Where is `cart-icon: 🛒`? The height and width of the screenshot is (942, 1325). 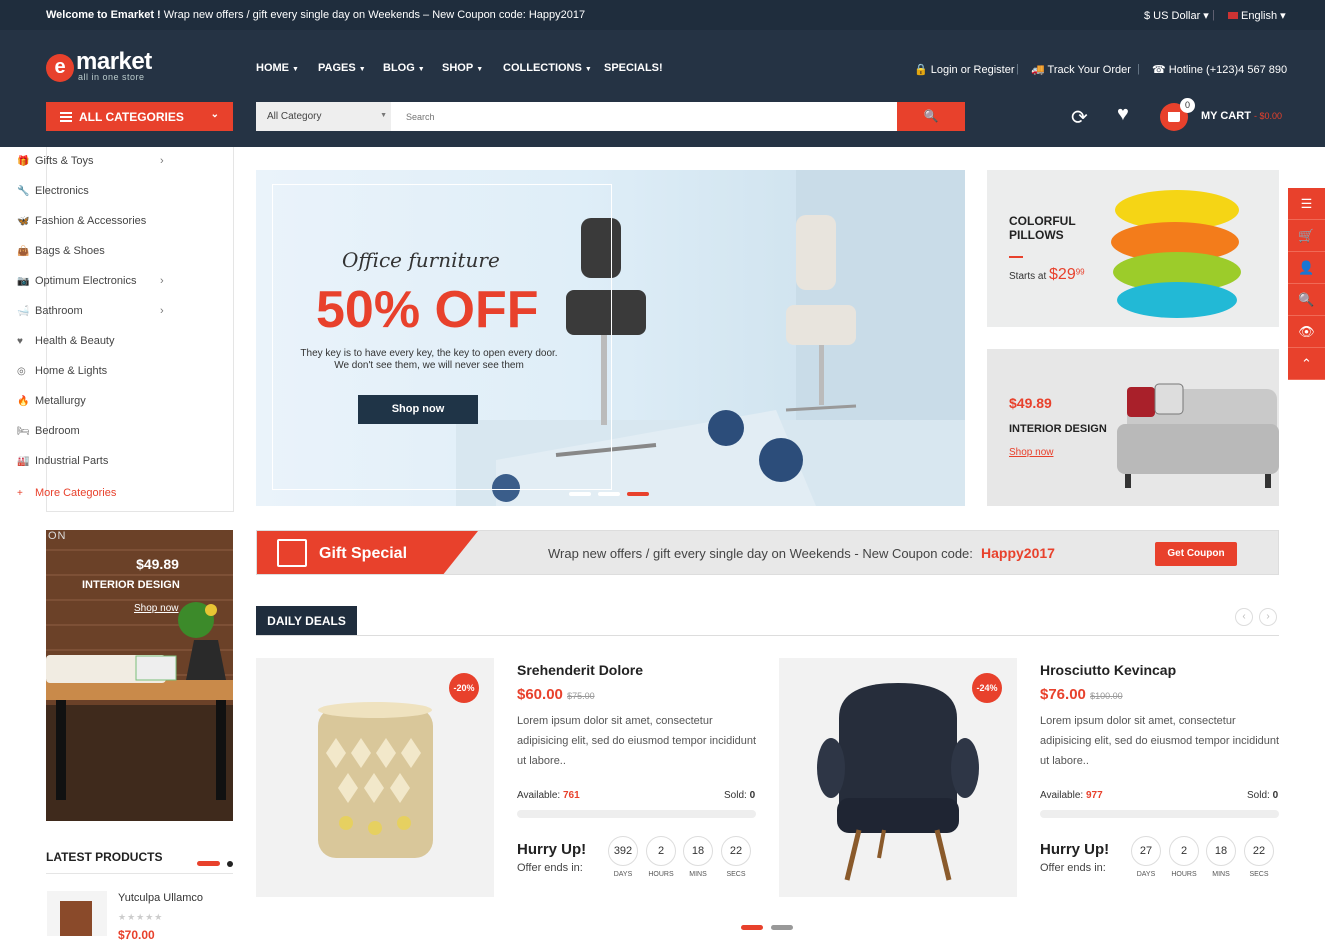
cart-icon: 🛒 is located at coordinates (1306, 236).